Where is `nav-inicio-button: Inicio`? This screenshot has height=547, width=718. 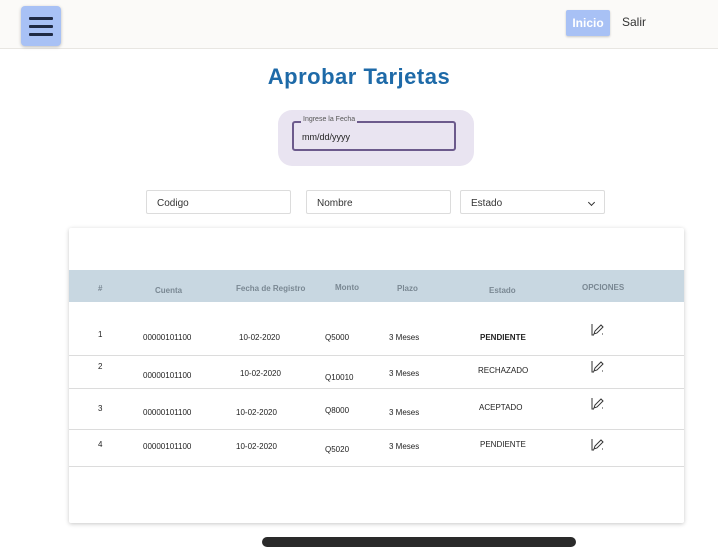
nav-inicio-button: Inicio is located at coordinates (588, 23).